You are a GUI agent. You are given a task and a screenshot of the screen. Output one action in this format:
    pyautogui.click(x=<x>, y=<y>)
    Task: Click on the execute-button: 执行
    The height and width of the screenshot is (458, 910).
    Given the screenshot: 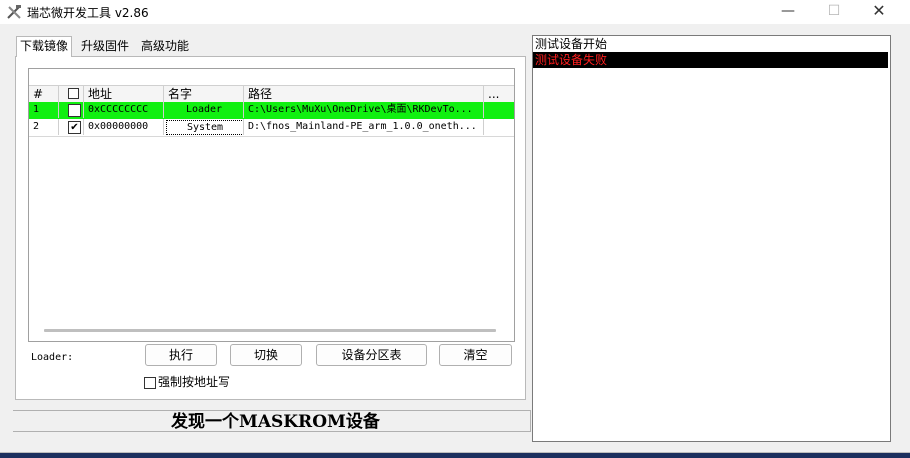 What is the action you would take?
    pyautogui.click(x=181, y=355)
    